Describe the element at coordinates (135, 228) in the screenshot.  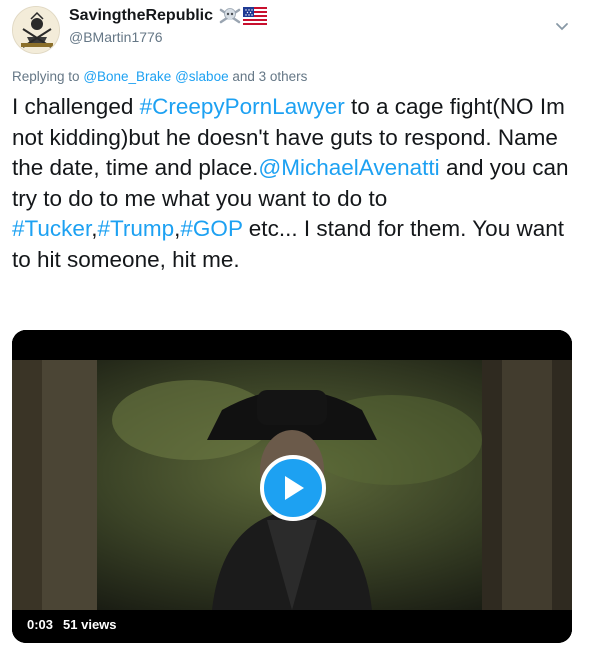
I see `hashtag-link: #Trump` at that location.